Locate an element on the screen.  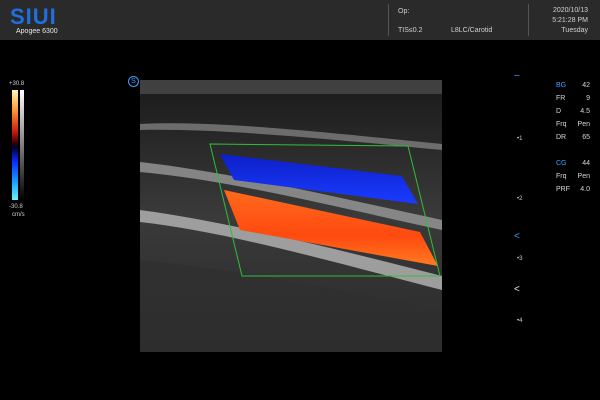
depth-tick-3: •3 is located at coordinates (520, 259).